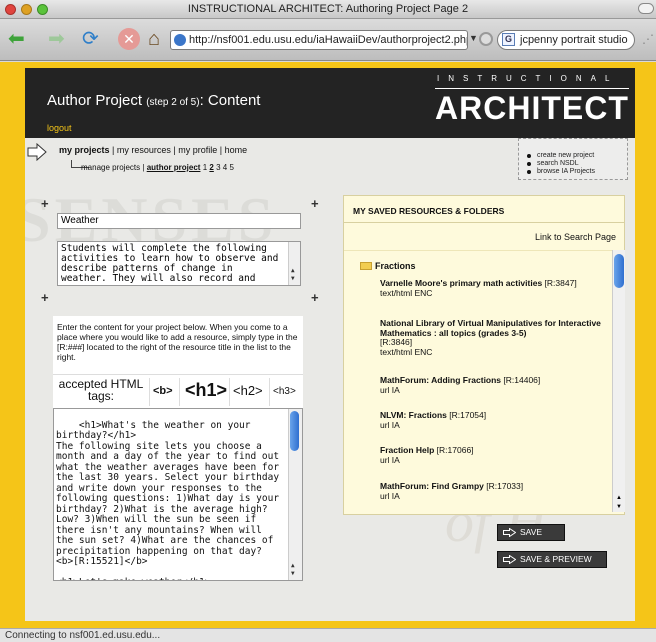  Describe the element at coordinates (163, 391) in the screenshot. I see `tag-bold-button: <b>` at that location.